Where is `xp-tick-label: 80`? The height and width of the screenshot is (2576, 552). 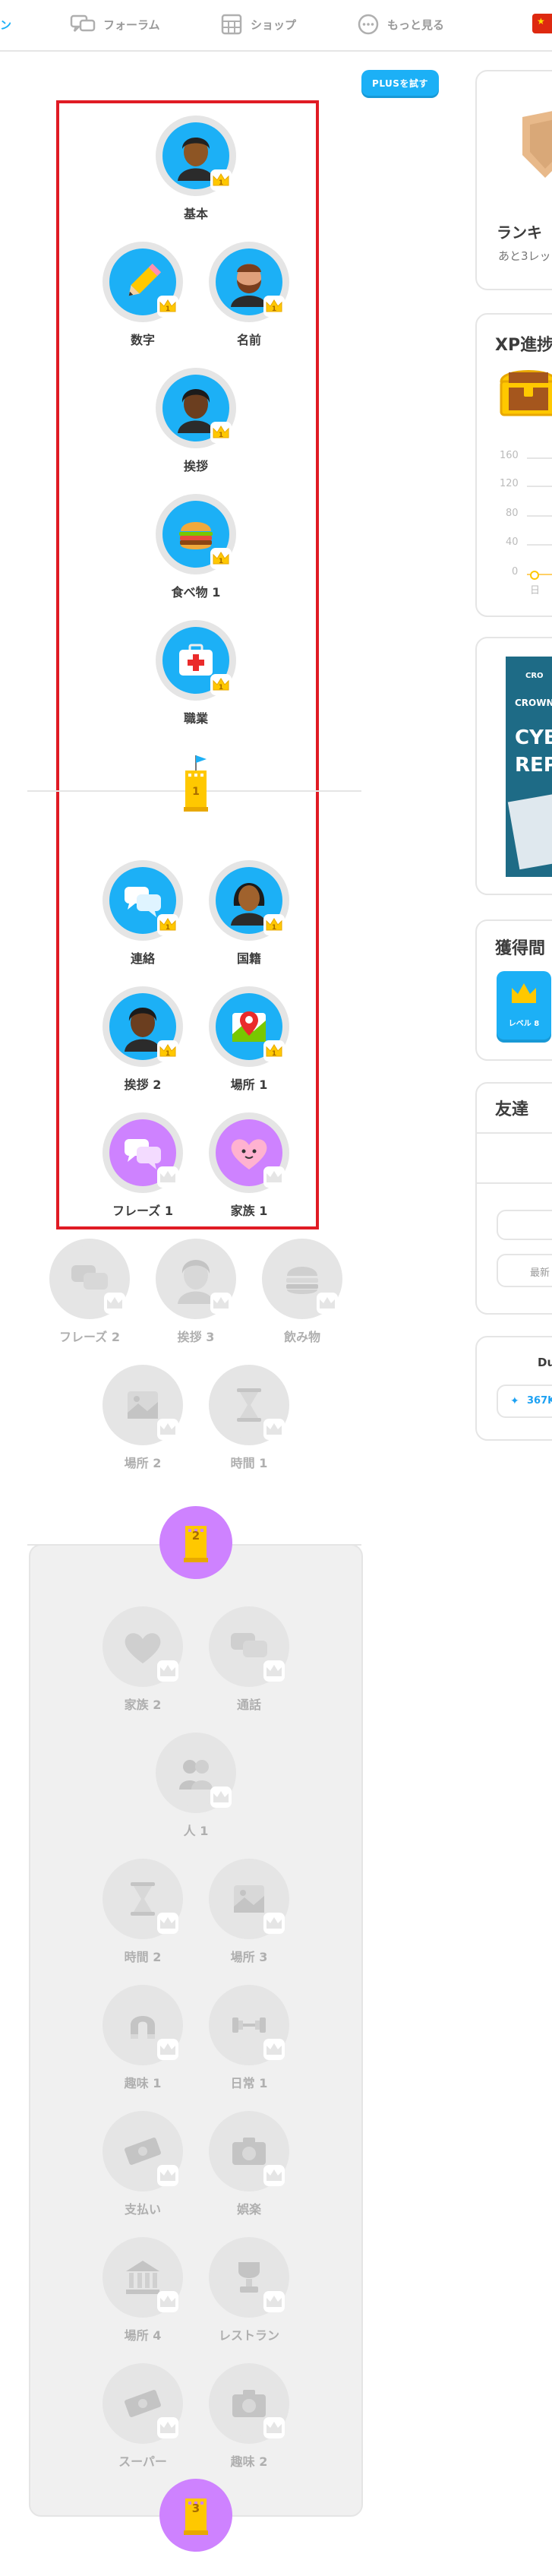 xp-tick-label: 80 is located at coordinates (512, 513).